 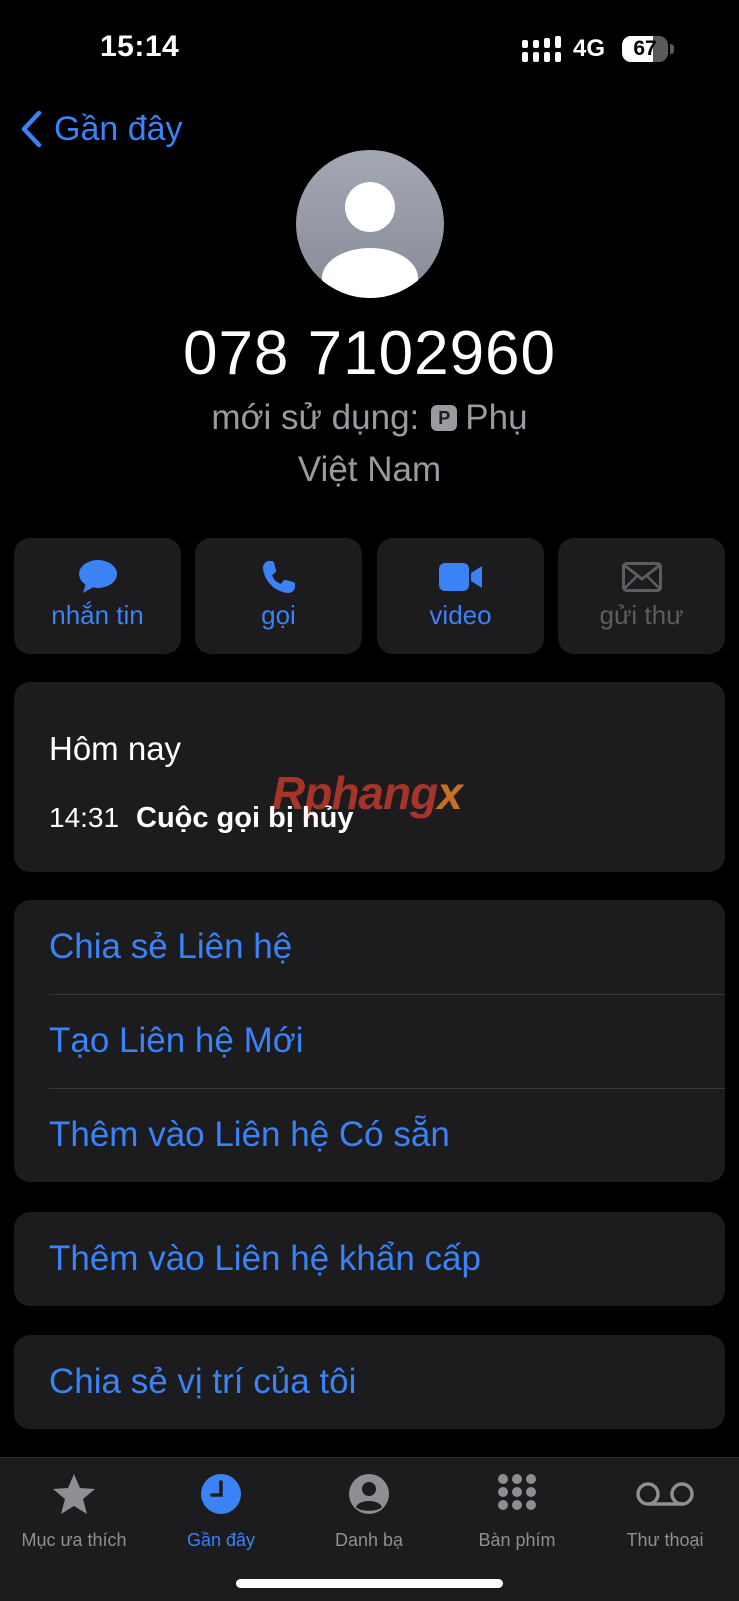 I want to click on tab-contacts: Danh bạ, so click(x=369, y=1520).